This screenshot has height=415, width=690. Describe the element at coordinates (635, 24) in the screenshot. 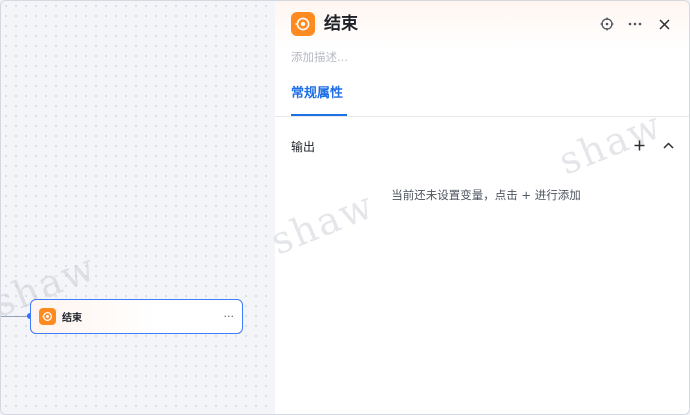

I see `more-icon` at that location.